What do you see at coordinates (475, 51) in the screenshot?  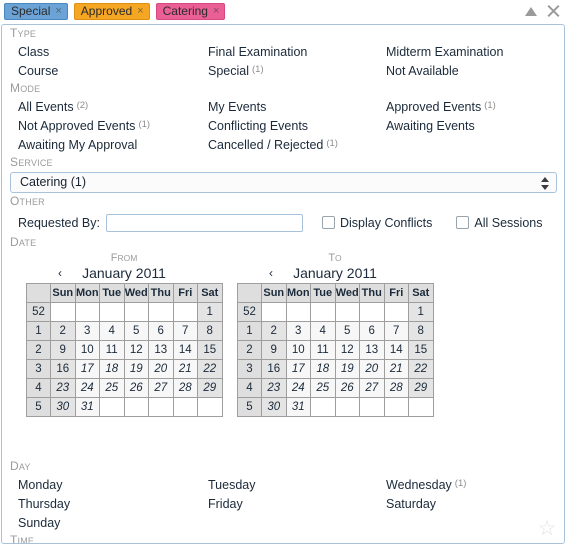 I see `option-midterm-examination: Midterm Examination` at bounding box center [475, 51].